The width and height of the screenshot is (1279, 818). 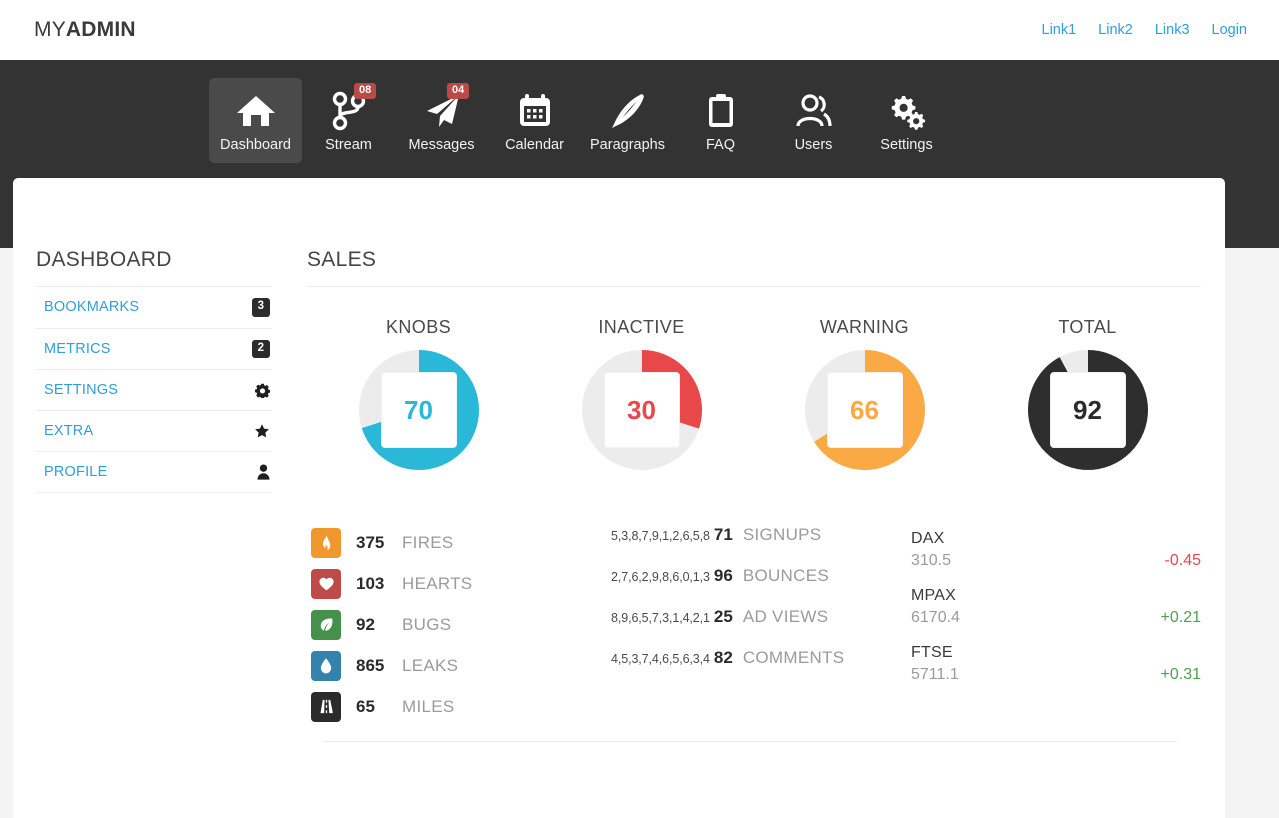 I want to click on stat-row-bugs: 92 BUGS, so click(x=461, y=624).